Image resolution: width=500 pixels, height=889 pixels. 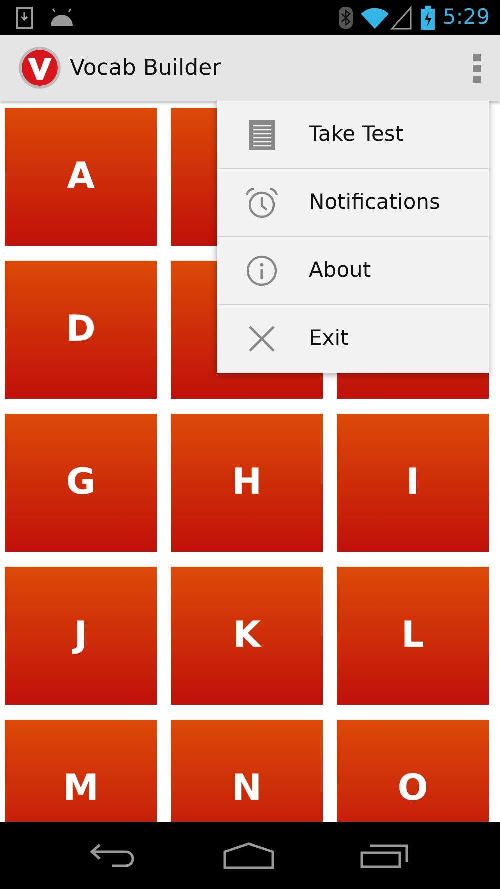 What do you see at coordinates (413, 771) in the screenshot?
I see `letter-tile: O` at bounding box center [413, 771].